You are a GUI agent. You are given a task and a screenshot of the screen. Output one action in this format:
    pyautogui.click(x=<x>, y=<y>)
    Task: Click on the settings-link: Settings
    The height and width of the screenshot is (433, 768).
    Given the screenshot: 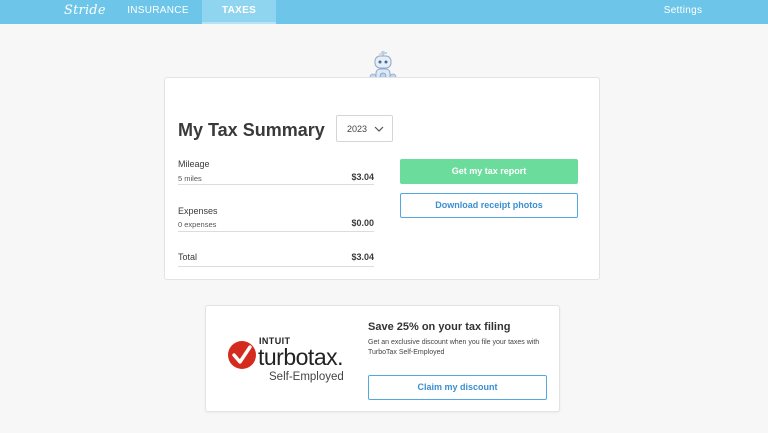 What is the action you would take?
    pyautogui.click(x=683, y=12)
    